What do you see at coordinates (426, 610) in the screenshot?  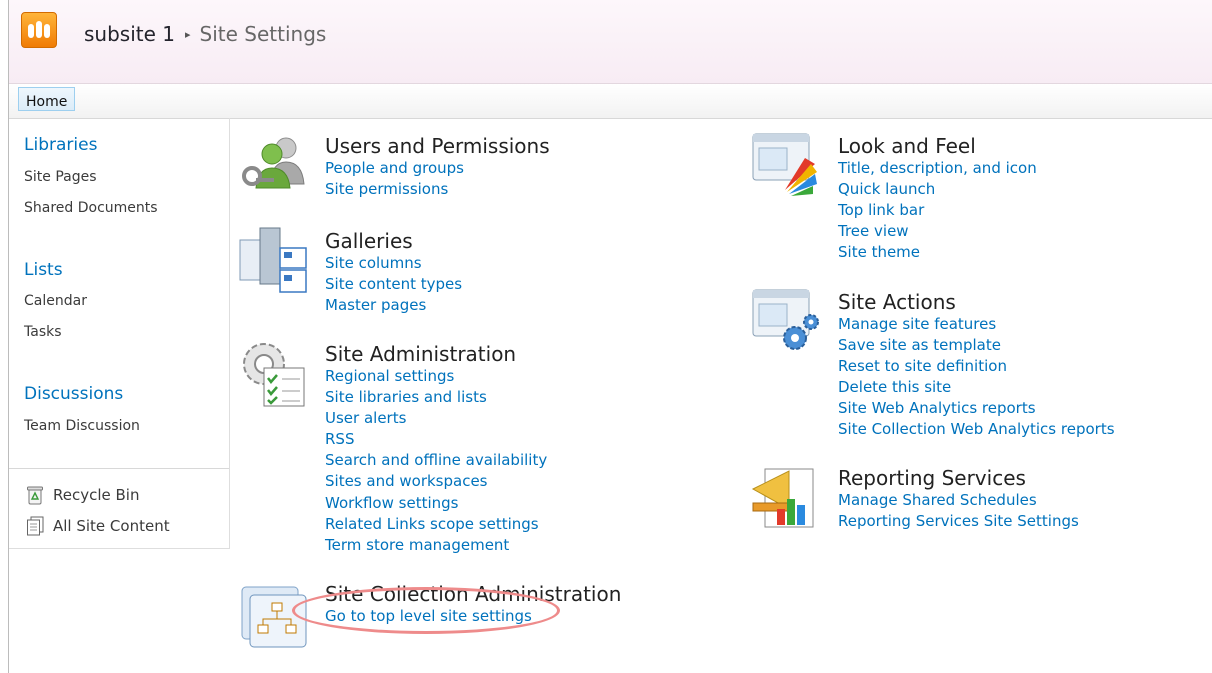 I see `annotation-highlight-ellipse` at bounding box center [426, 610].